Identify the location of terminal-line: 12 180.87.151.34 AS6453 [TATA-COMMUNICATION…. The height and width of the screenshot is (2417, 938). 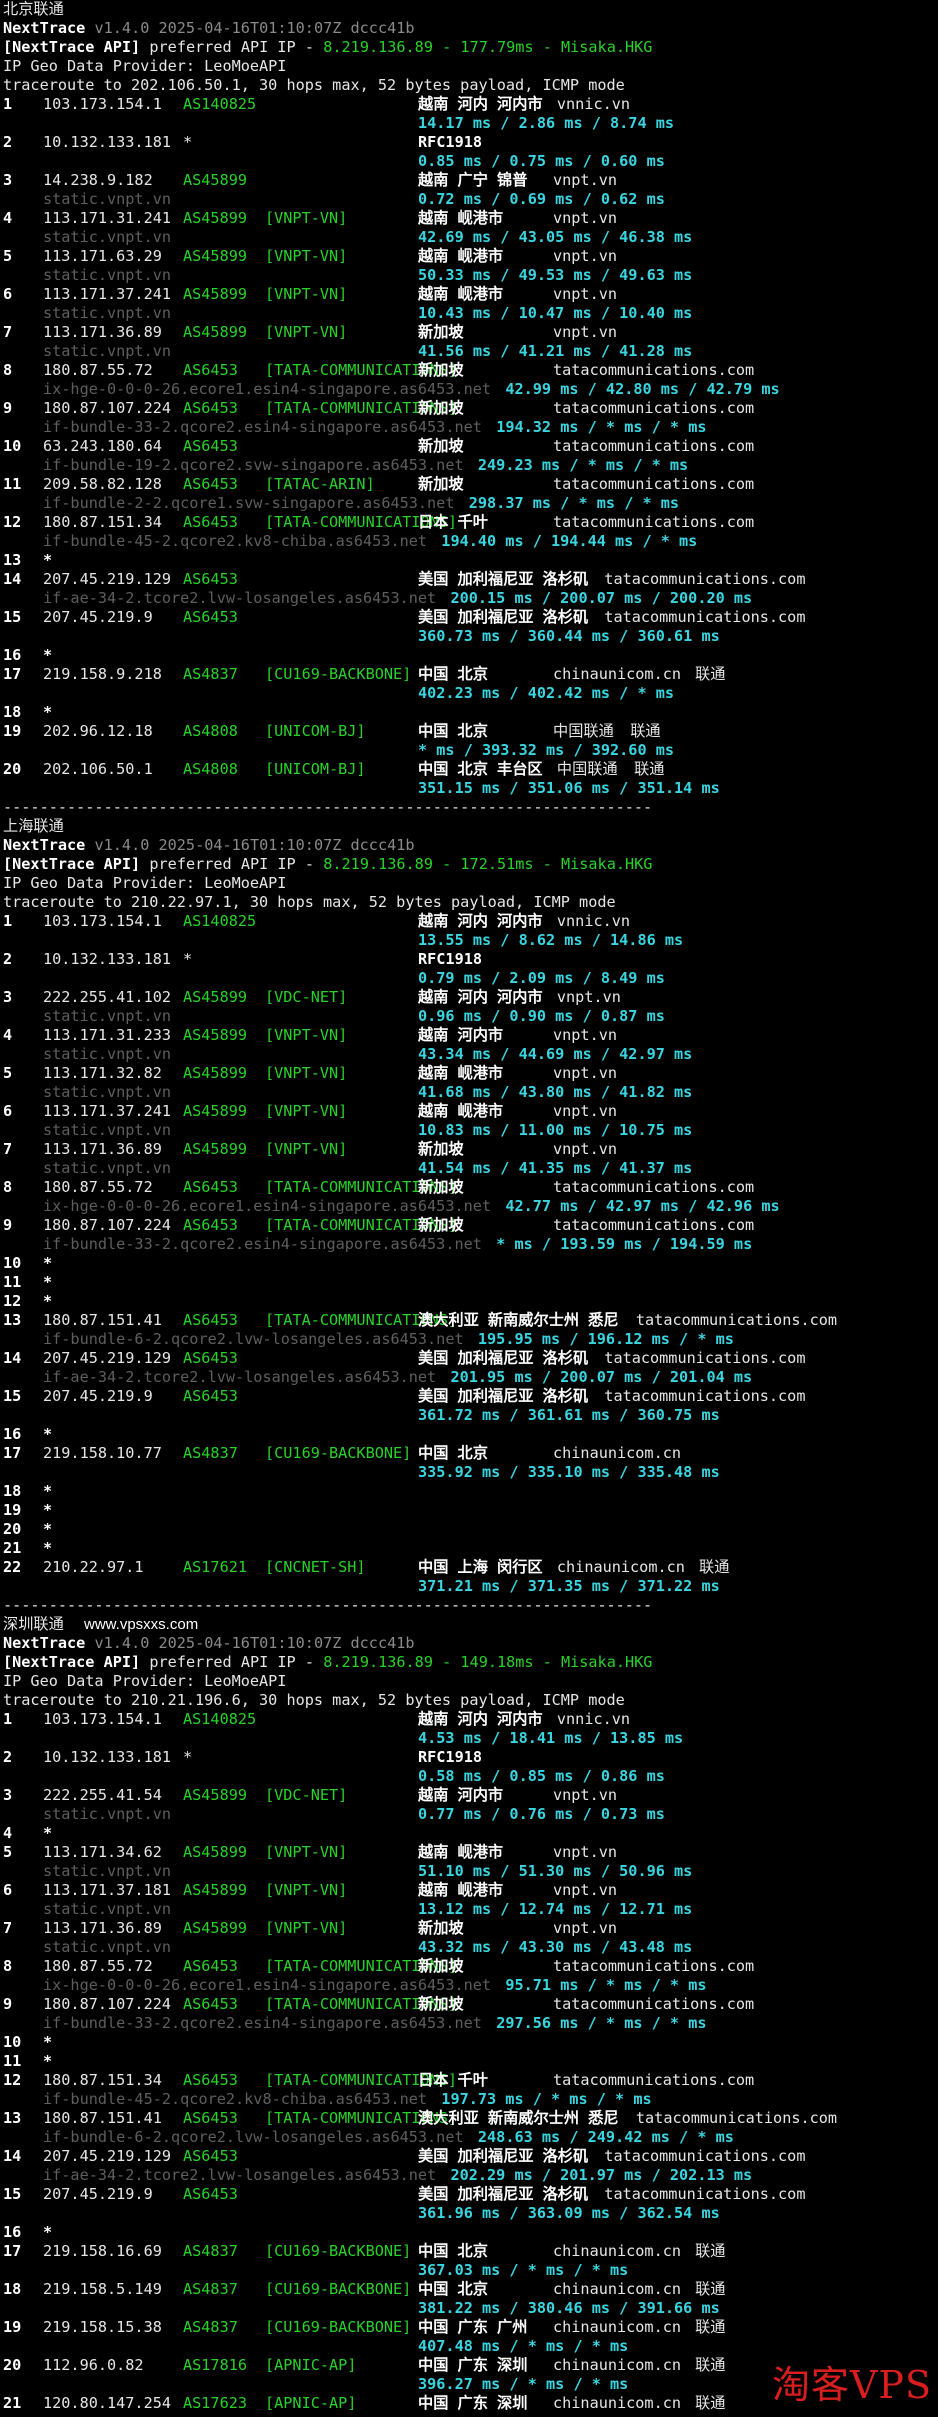
(470, 522).